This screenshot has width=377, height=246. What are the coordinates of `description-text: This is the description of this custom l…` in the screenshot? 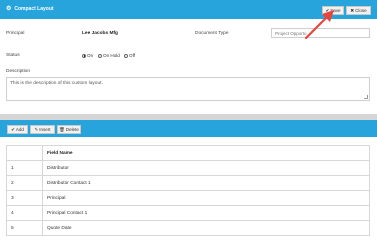 It's located at (56, 83).